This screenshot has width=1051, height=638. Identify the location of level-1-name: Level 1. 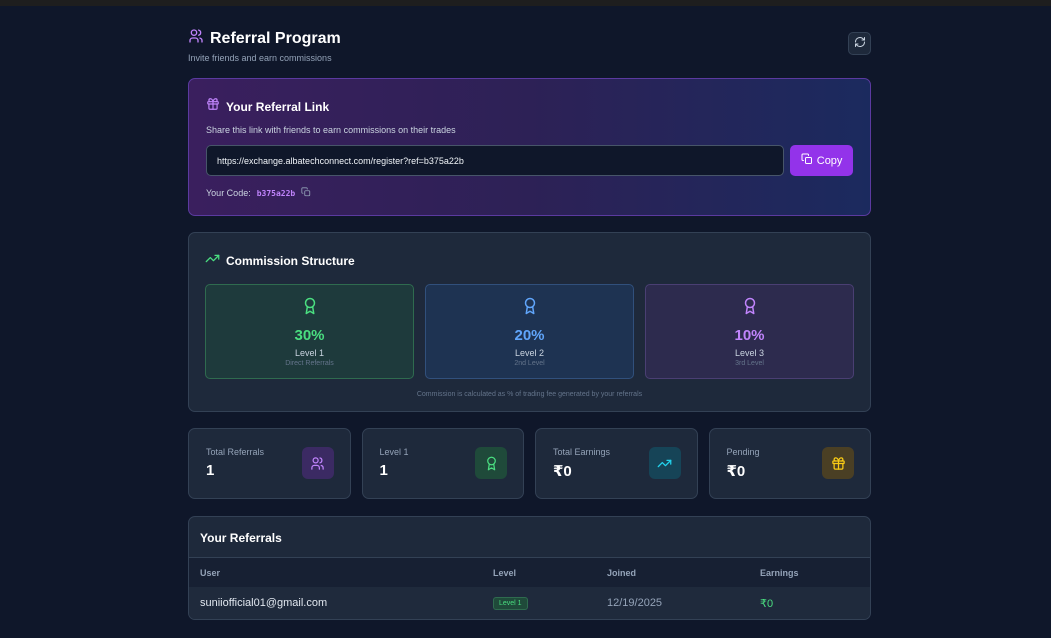
(309, 353).